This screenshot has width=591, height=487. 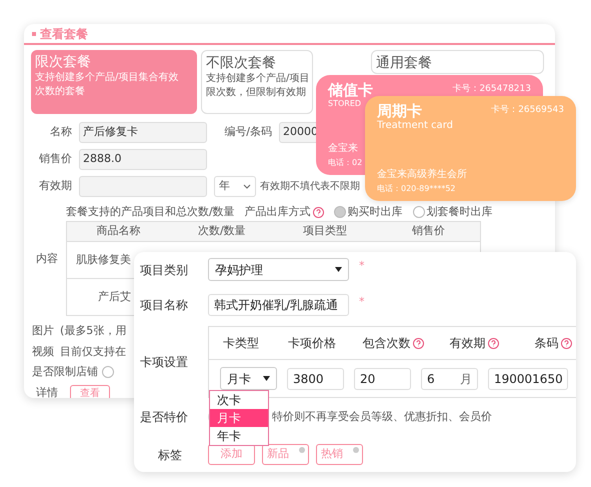 I want to click on unit-select: 年, so click(x=235, y=186).